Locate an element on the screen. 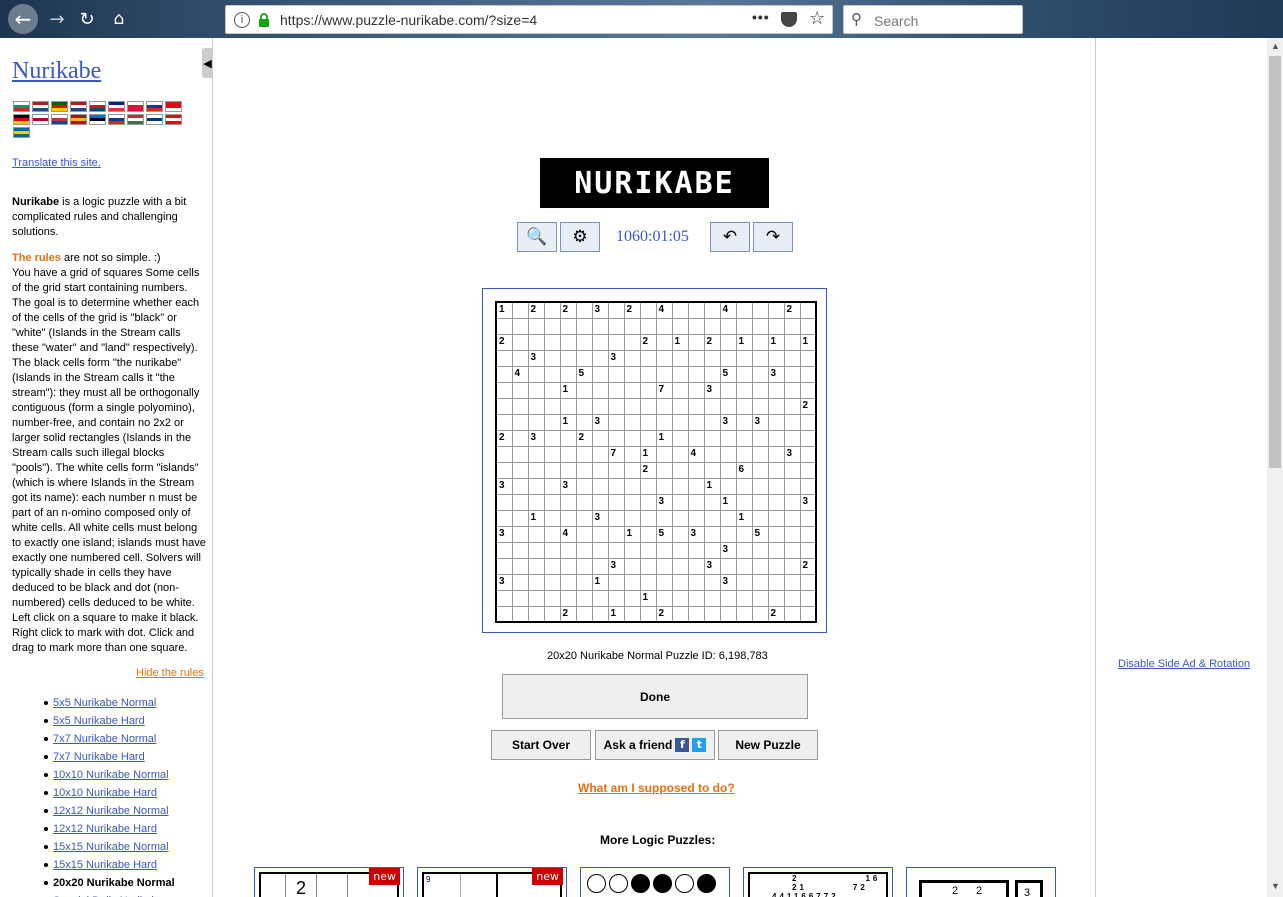 This screenshot has width=1283, height=897. home-icon: ⌂ is located at coordinates (119, 19).